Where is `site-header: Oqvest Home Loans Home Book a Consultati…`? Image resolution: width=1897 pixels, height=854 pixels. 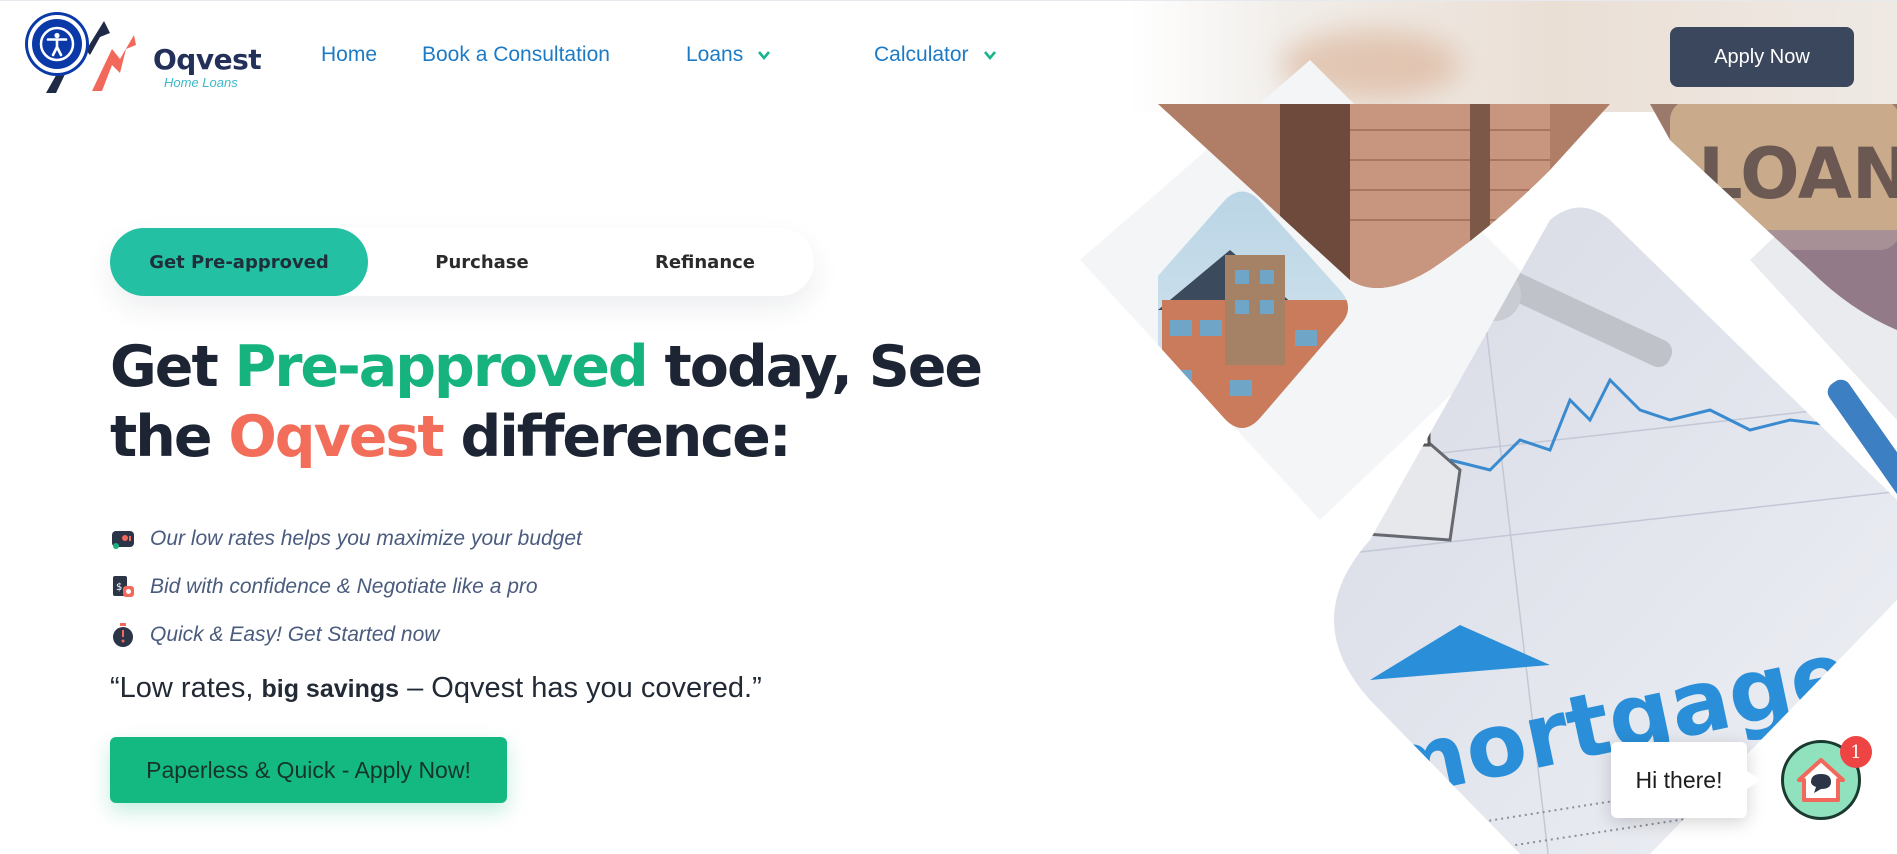 site-header: Oqvest Home Loans Home Book a Consultati… is located at coordinates (948, 56).